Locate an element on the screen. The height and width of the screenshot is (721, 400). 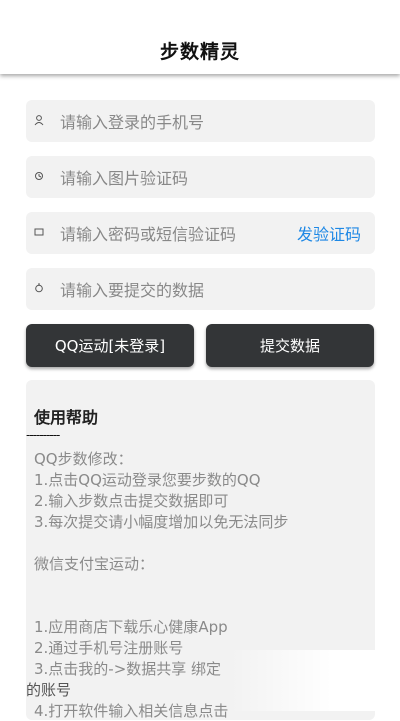
lock-icon is located at coordinates (39, 233).